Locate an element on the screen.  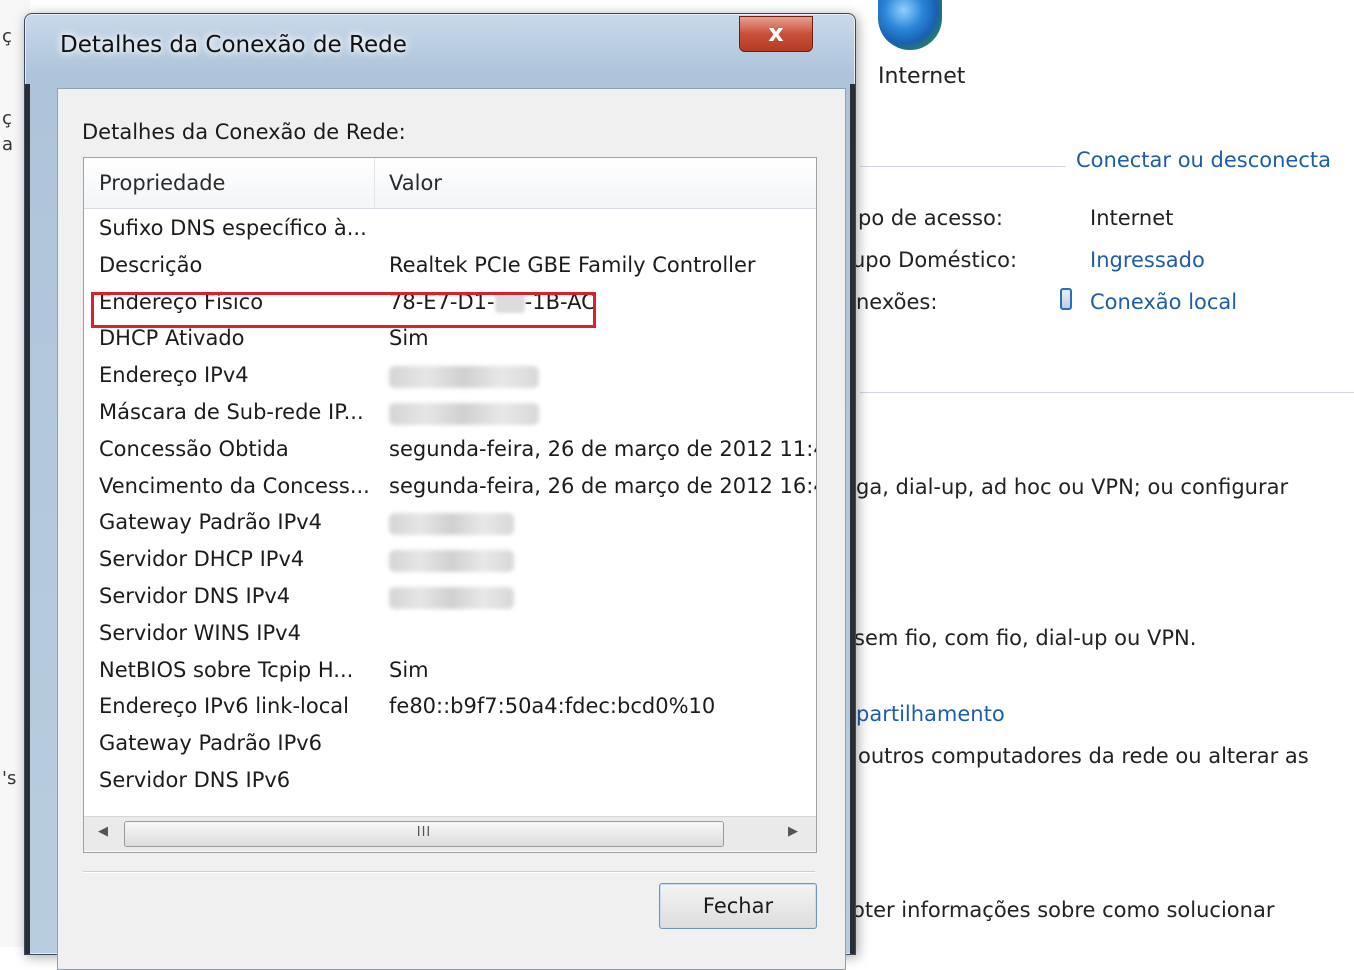
homegroup-label: upo Doméstico: is located at coordinates (935, 260).